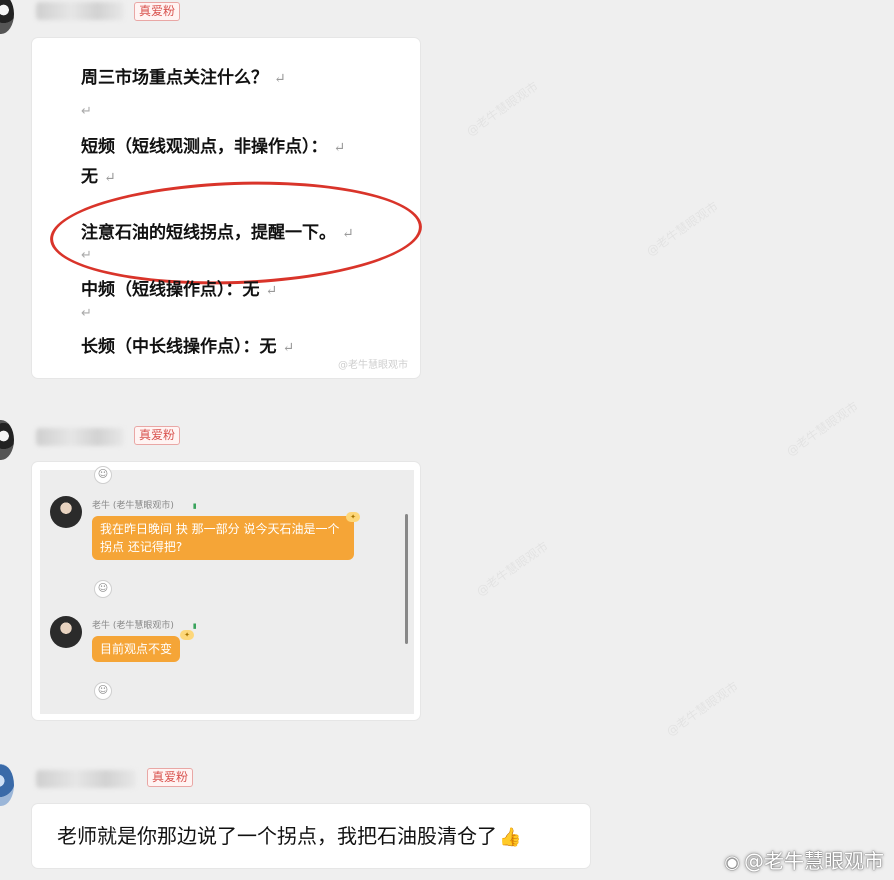  What do you see at coordinates (183, 78) in the screenshot?
I see `doc-line: 周三市场重点关注什么？ ↵` at bounding box center [183, 78].